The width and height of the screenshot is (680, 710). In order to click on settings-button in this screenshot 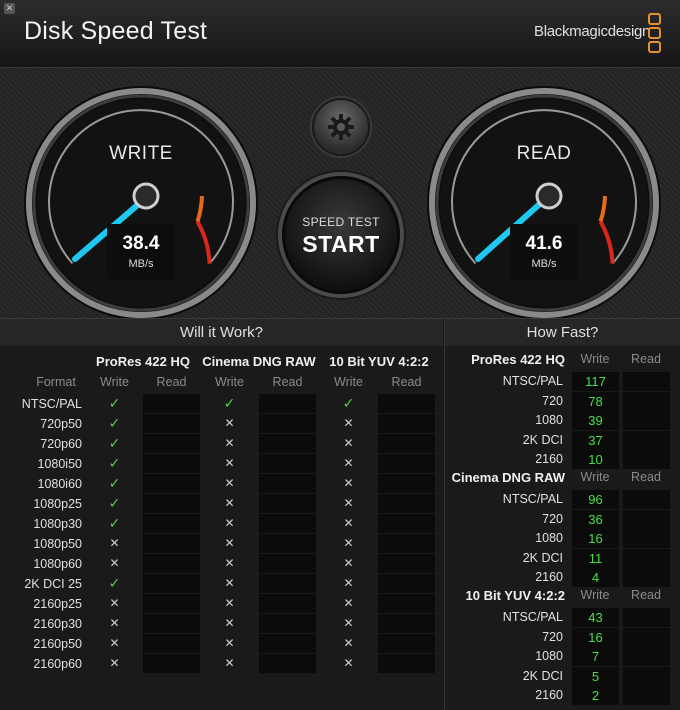, I will do `click(341, 127)`.